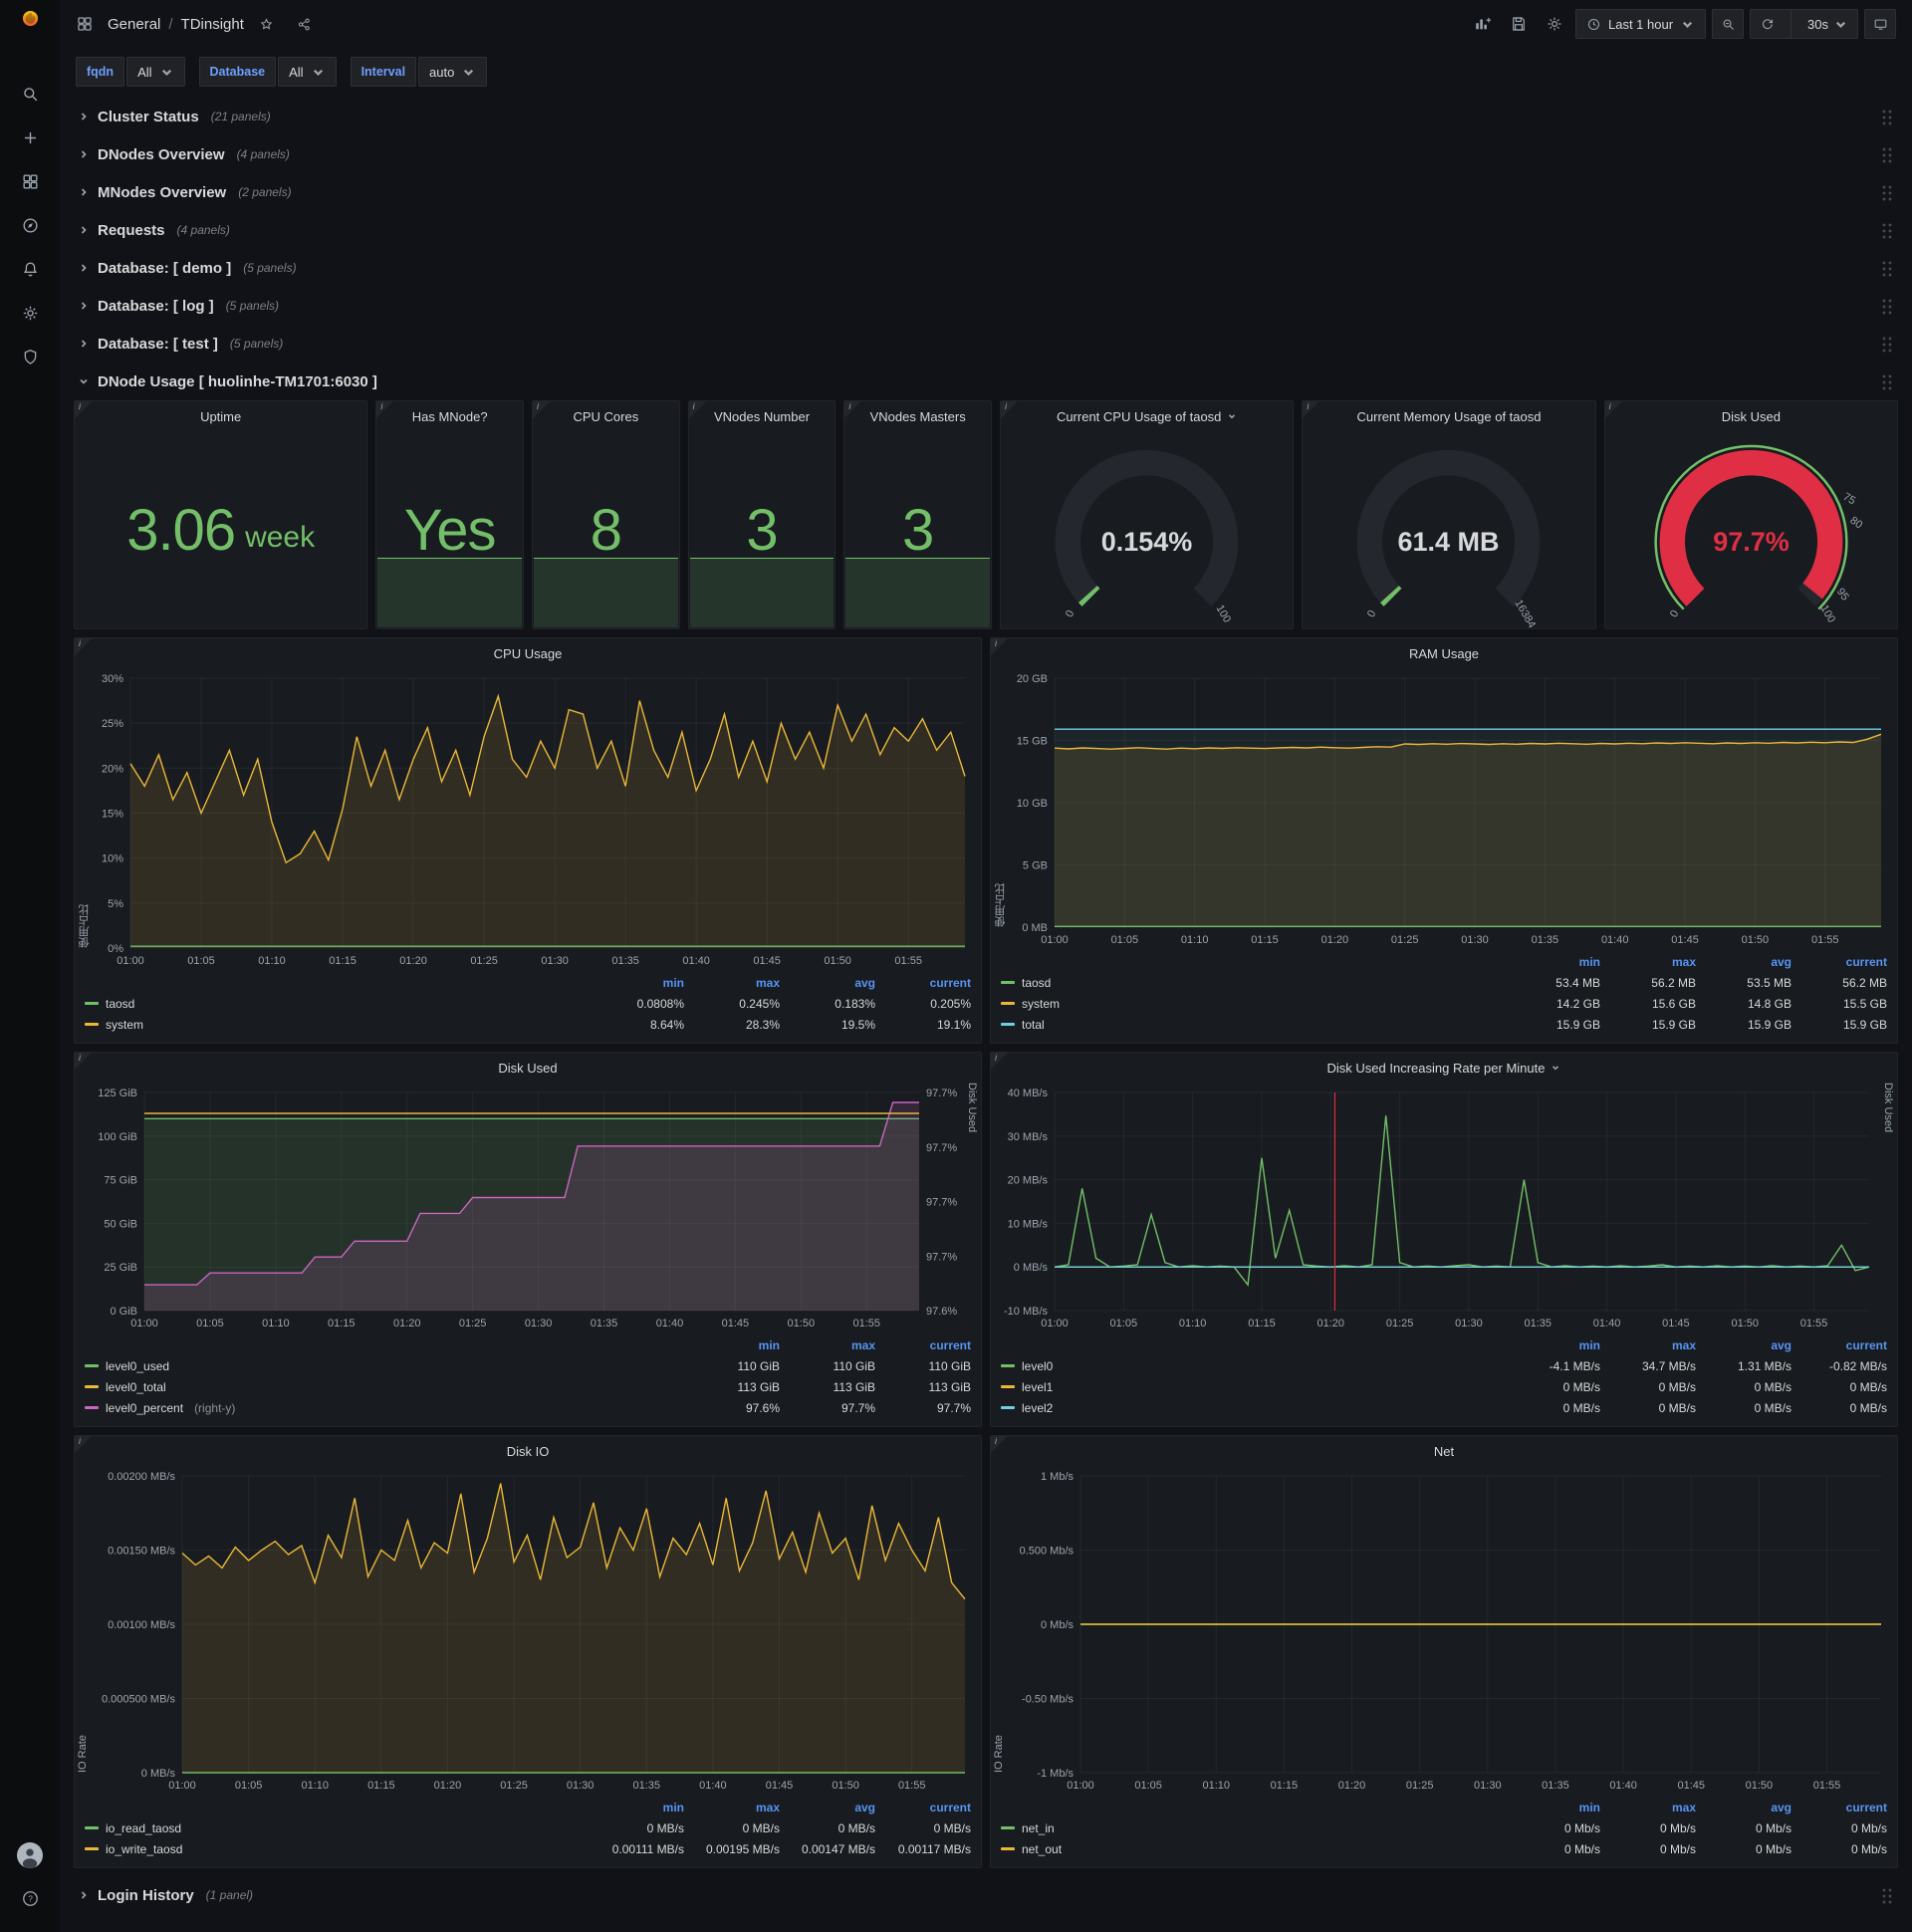 The width and height of the screenshot is (1912, 1932). Describe the element at coordinates (1253, 1387) in the screenshot. I see `legend-series: level1` at that location.